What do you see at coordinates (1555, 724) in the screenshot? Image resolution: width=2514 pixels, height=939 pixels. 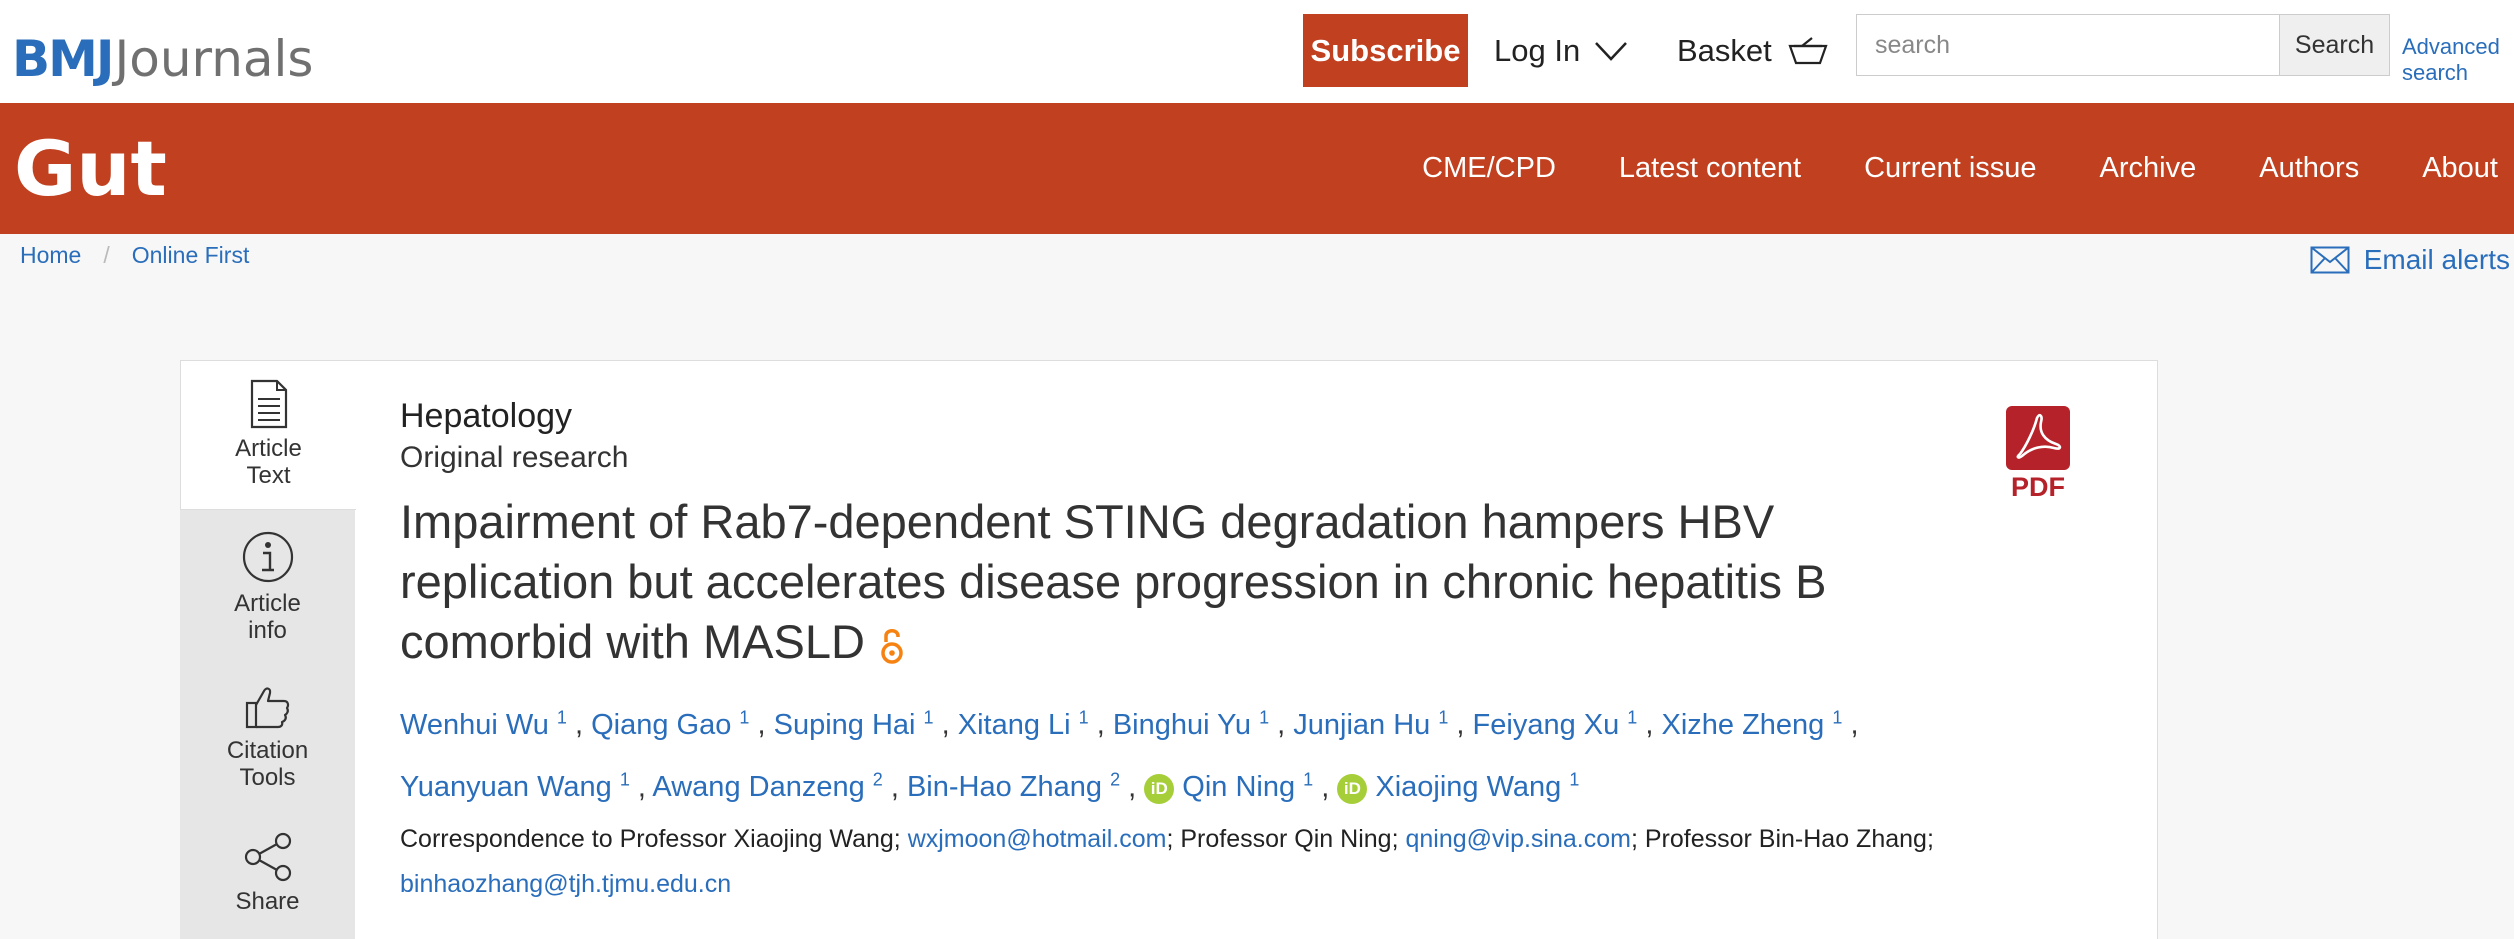 I see `author-link: Feiyang Xu 1` at bounding box center [1555, 724].